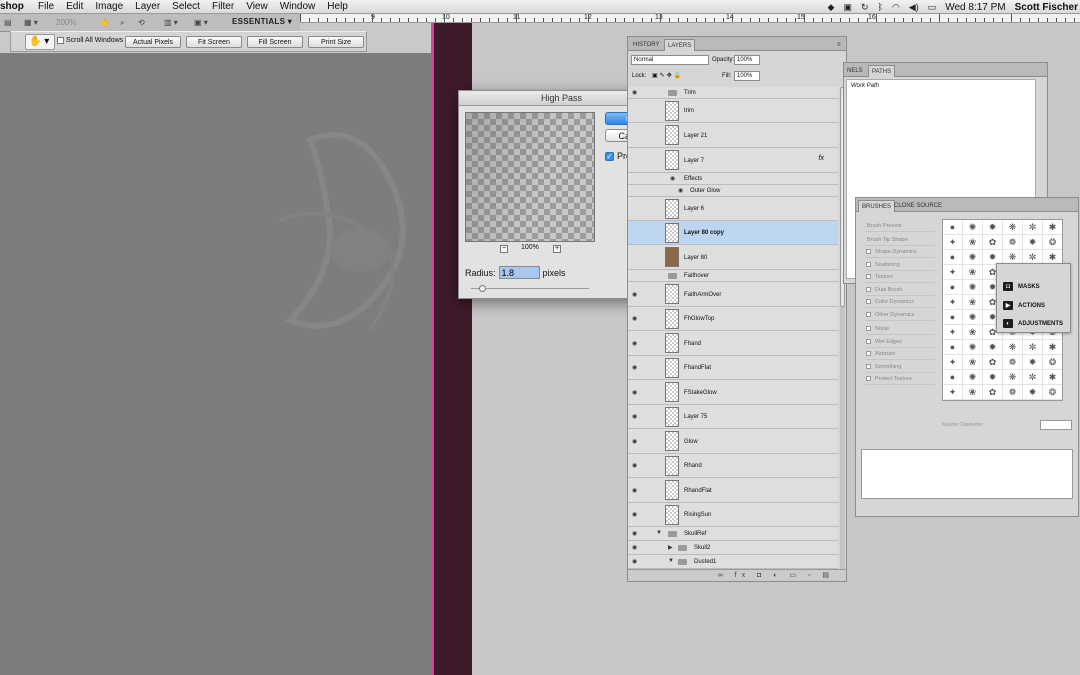 The height and width of the screenshot is (675, 1080). What do you see at coordinates (1033, 227) in the screenshot?
I see `brush-tip-cell: ✼` at bounding box center [1033, 227].